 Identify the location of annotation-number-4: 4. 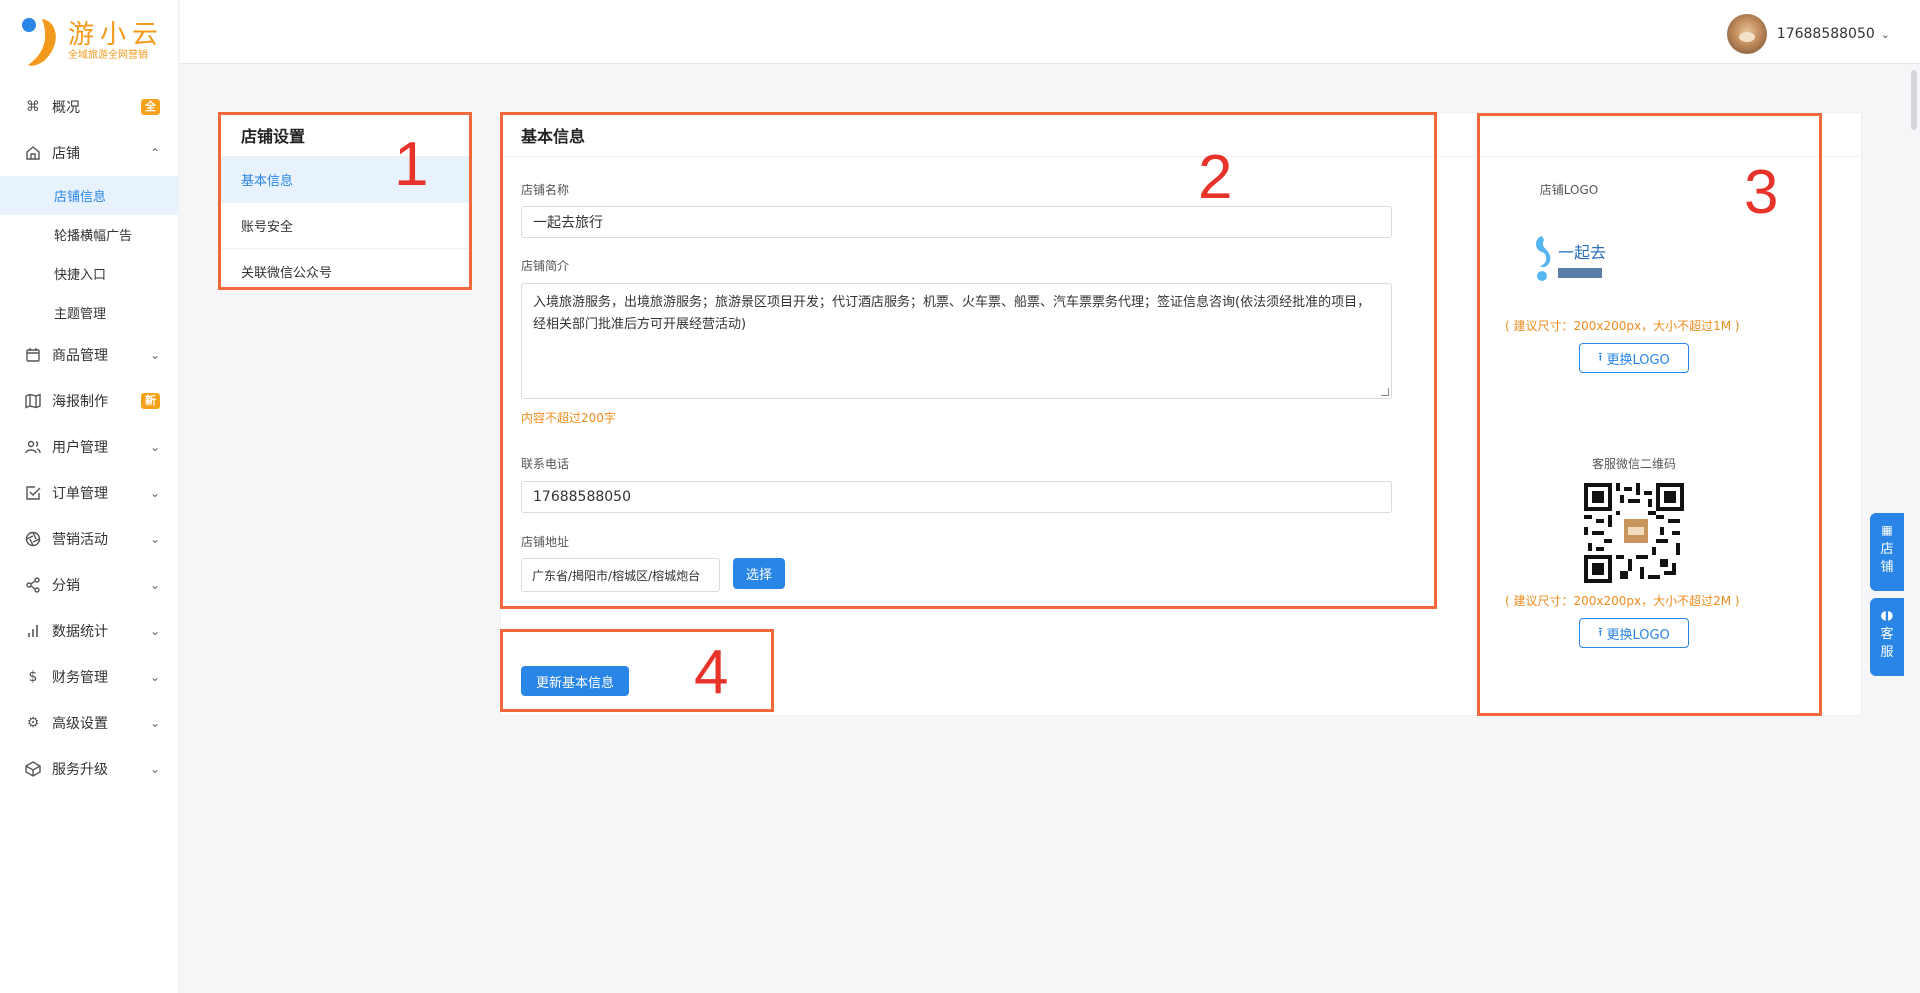
(711, 672).